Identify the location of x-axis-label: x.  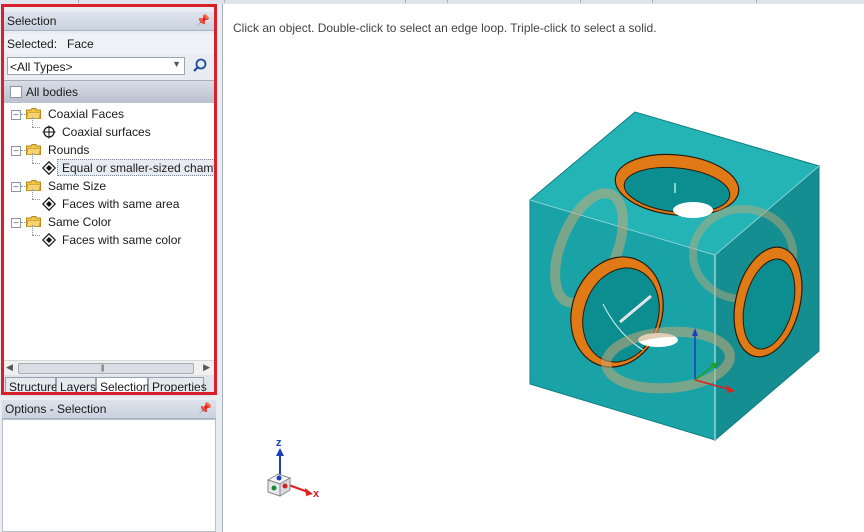
(316, 494).